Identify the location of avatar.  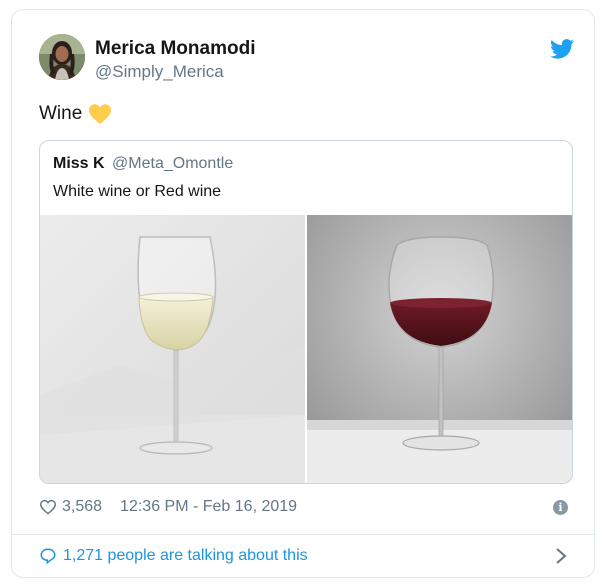
(62, 57).